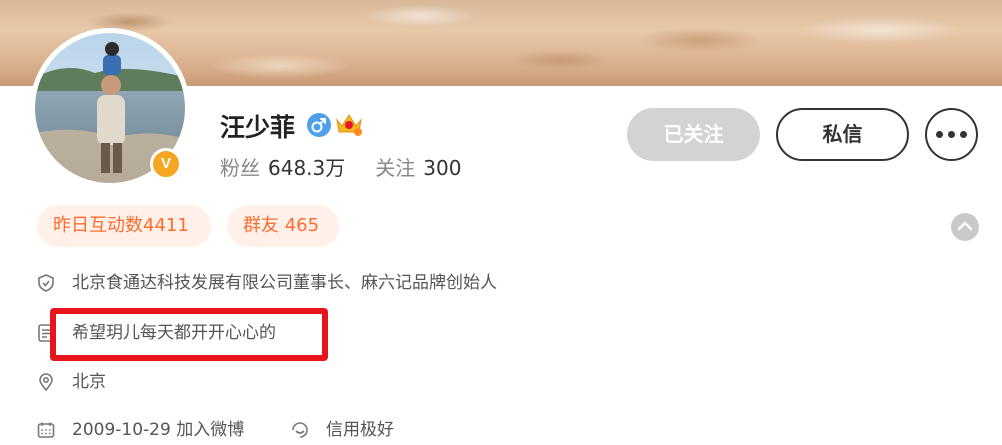 The image size is (1002, 445). I want to click on verified-badge-icon: V, so click(166, 164).